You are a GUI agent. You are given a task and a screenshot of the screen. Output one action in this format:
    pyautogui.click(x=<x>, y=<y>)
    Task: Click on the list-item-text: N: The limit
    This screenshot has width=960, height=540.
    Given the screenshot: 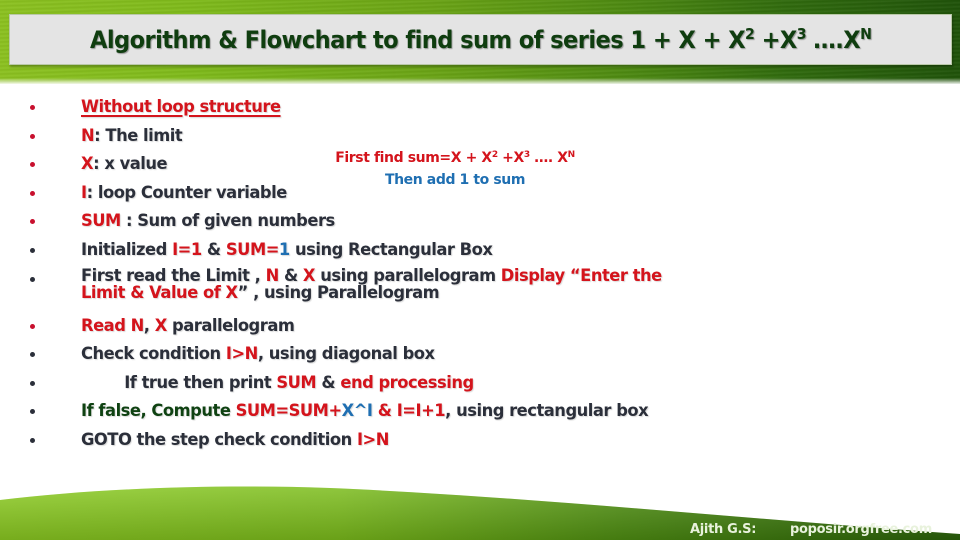 What is the action you would take?
    pyautogui.click(x=132, y=136)
    